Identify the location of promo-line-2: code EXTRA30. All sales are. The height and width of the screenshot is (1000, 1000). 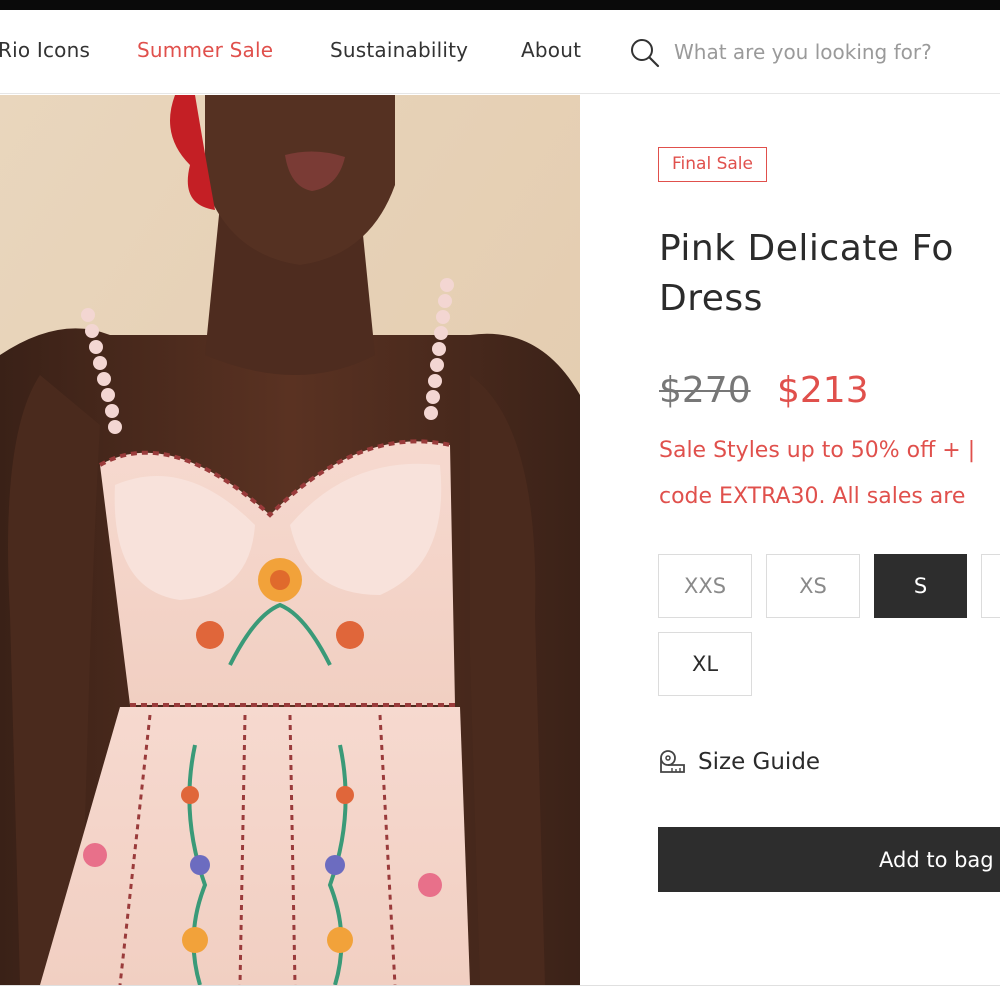
(812, 496).